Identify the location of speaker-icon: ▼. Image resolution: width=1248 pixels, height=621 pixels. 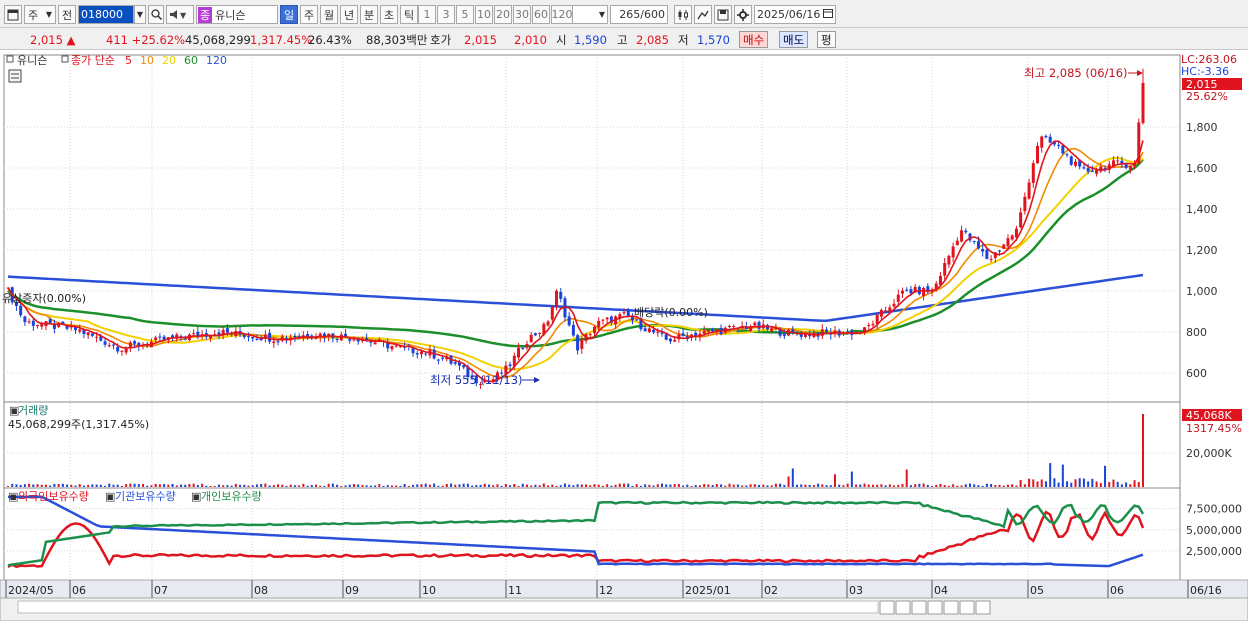
(180, 14).